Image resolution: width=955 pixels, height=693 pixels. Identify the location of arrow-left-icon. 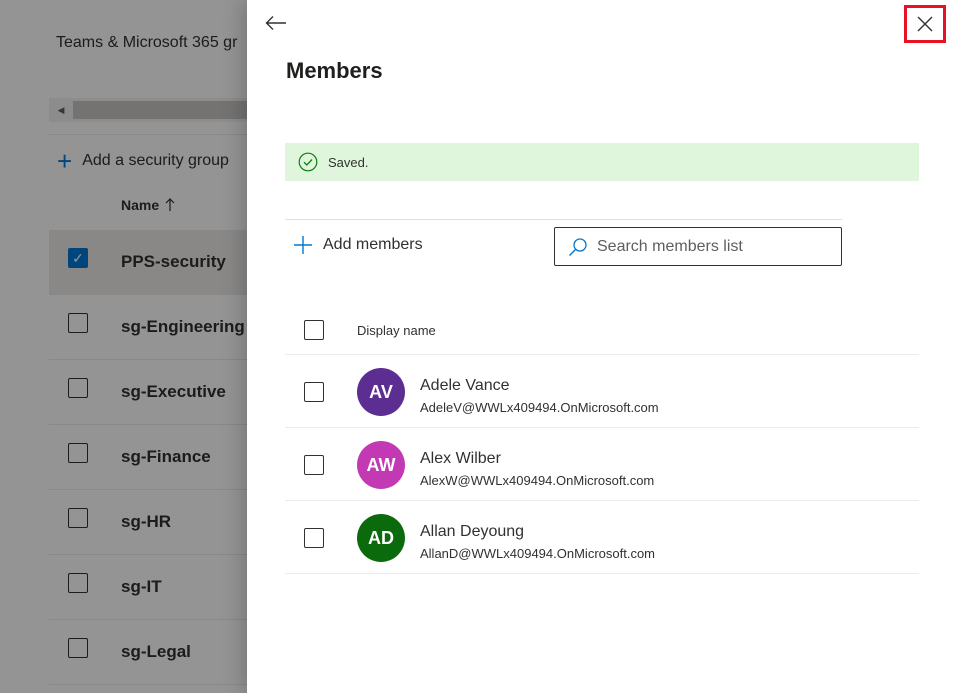
(275, 23).